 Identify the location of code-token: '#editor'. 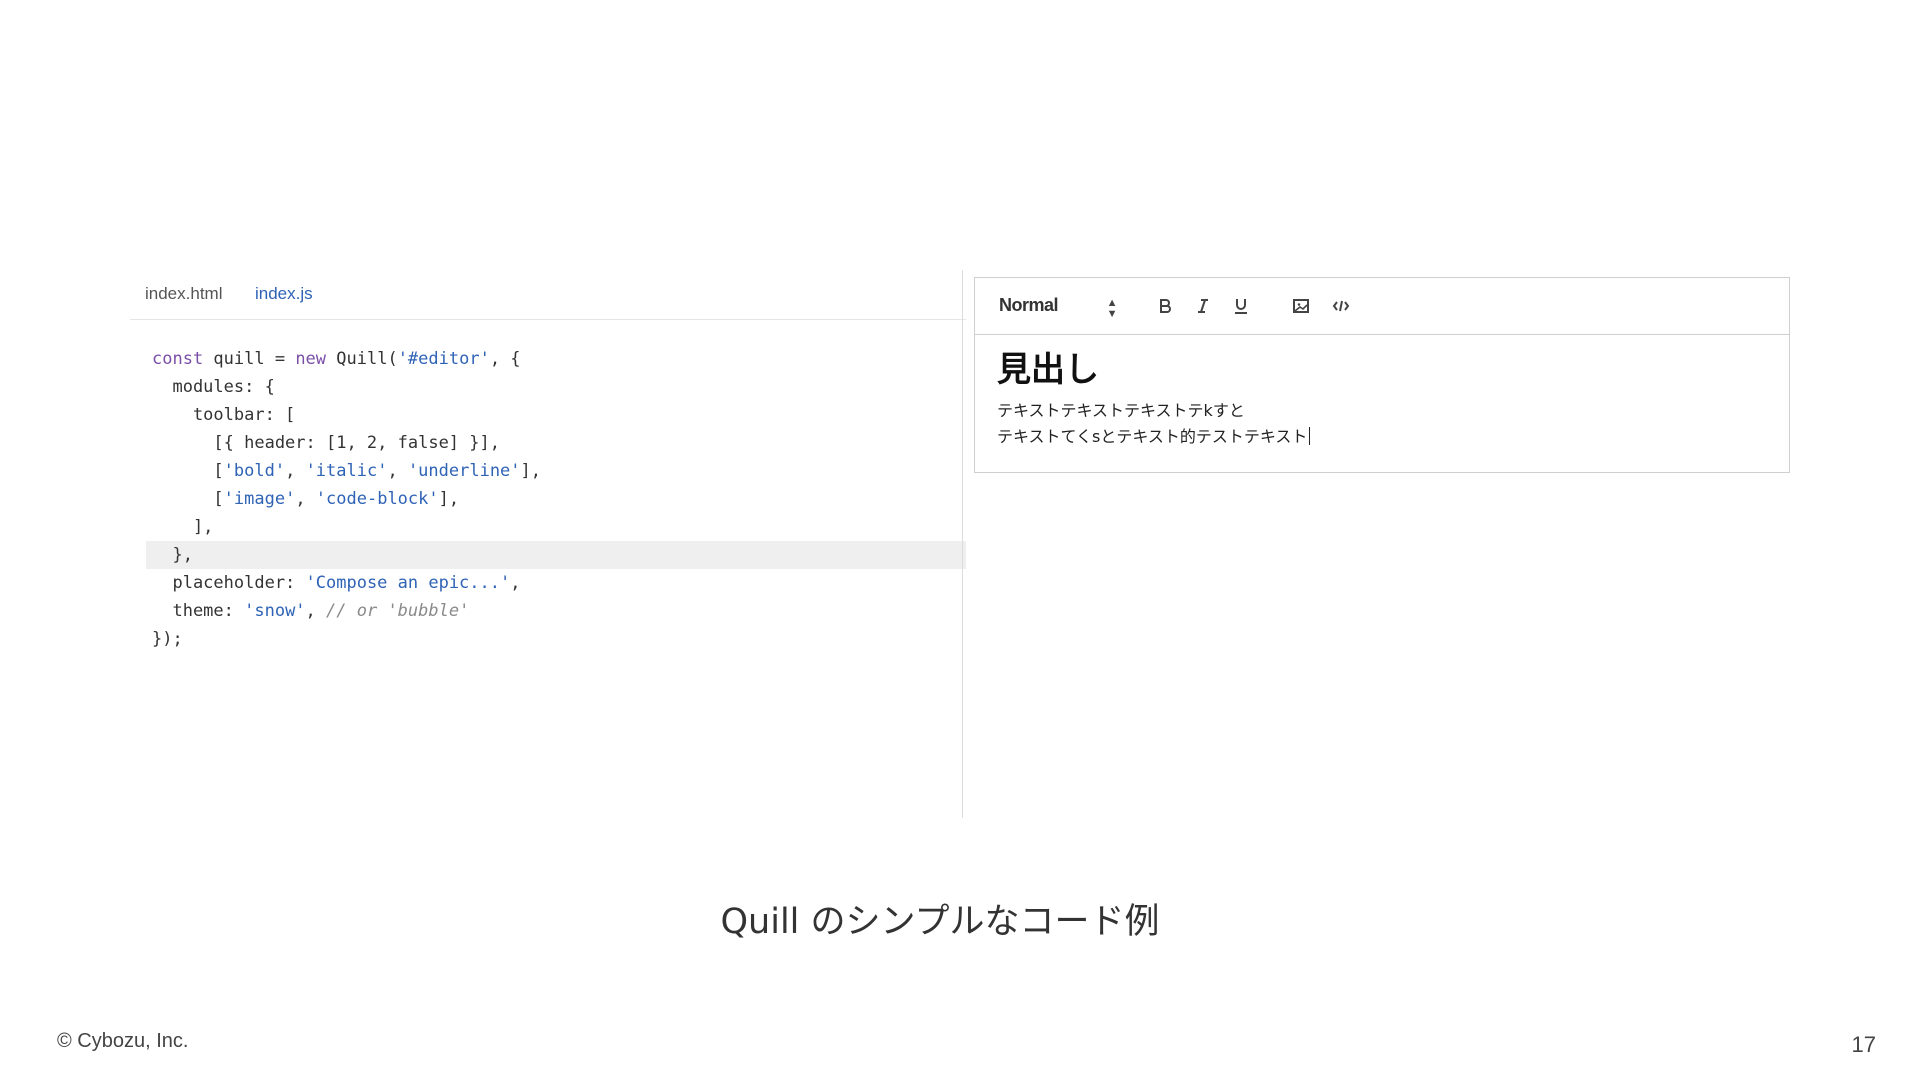
(443, 359).